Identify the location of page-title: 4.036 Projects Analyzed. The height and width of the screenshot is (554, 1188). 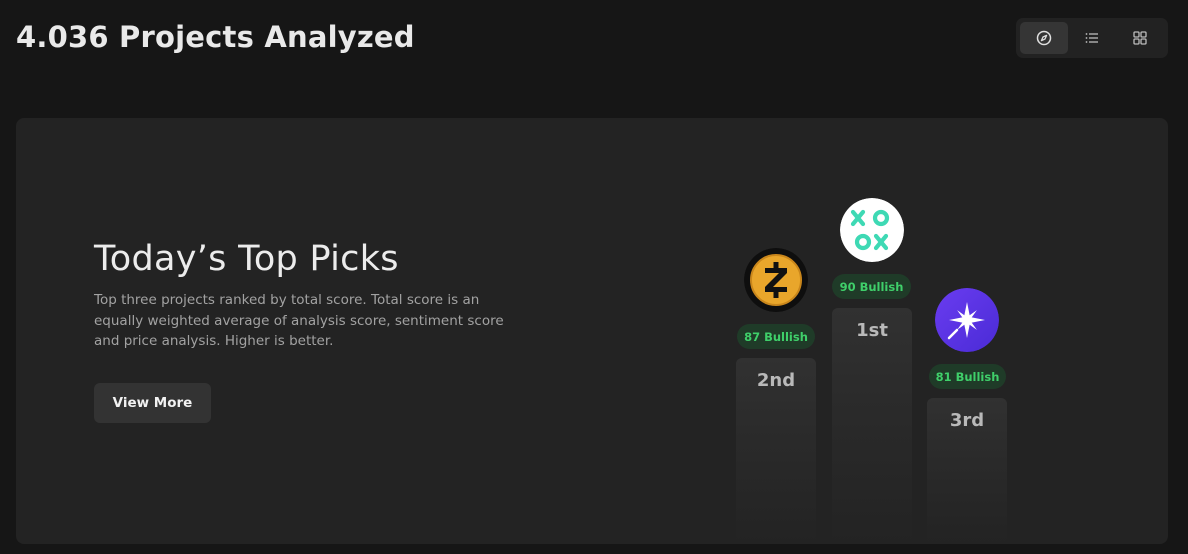
(215, 37).